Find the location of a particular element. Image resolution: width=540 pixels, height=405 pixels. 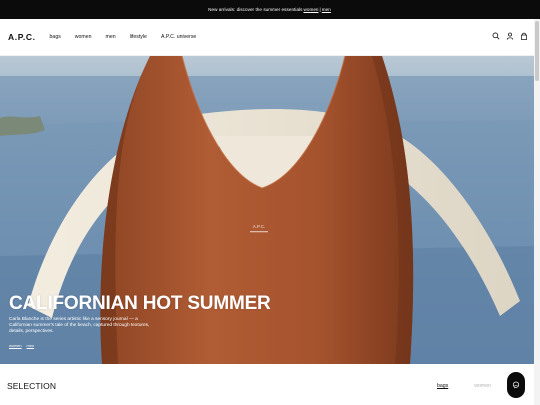

scrollbar-thumb is located at coordinates (537, 51).